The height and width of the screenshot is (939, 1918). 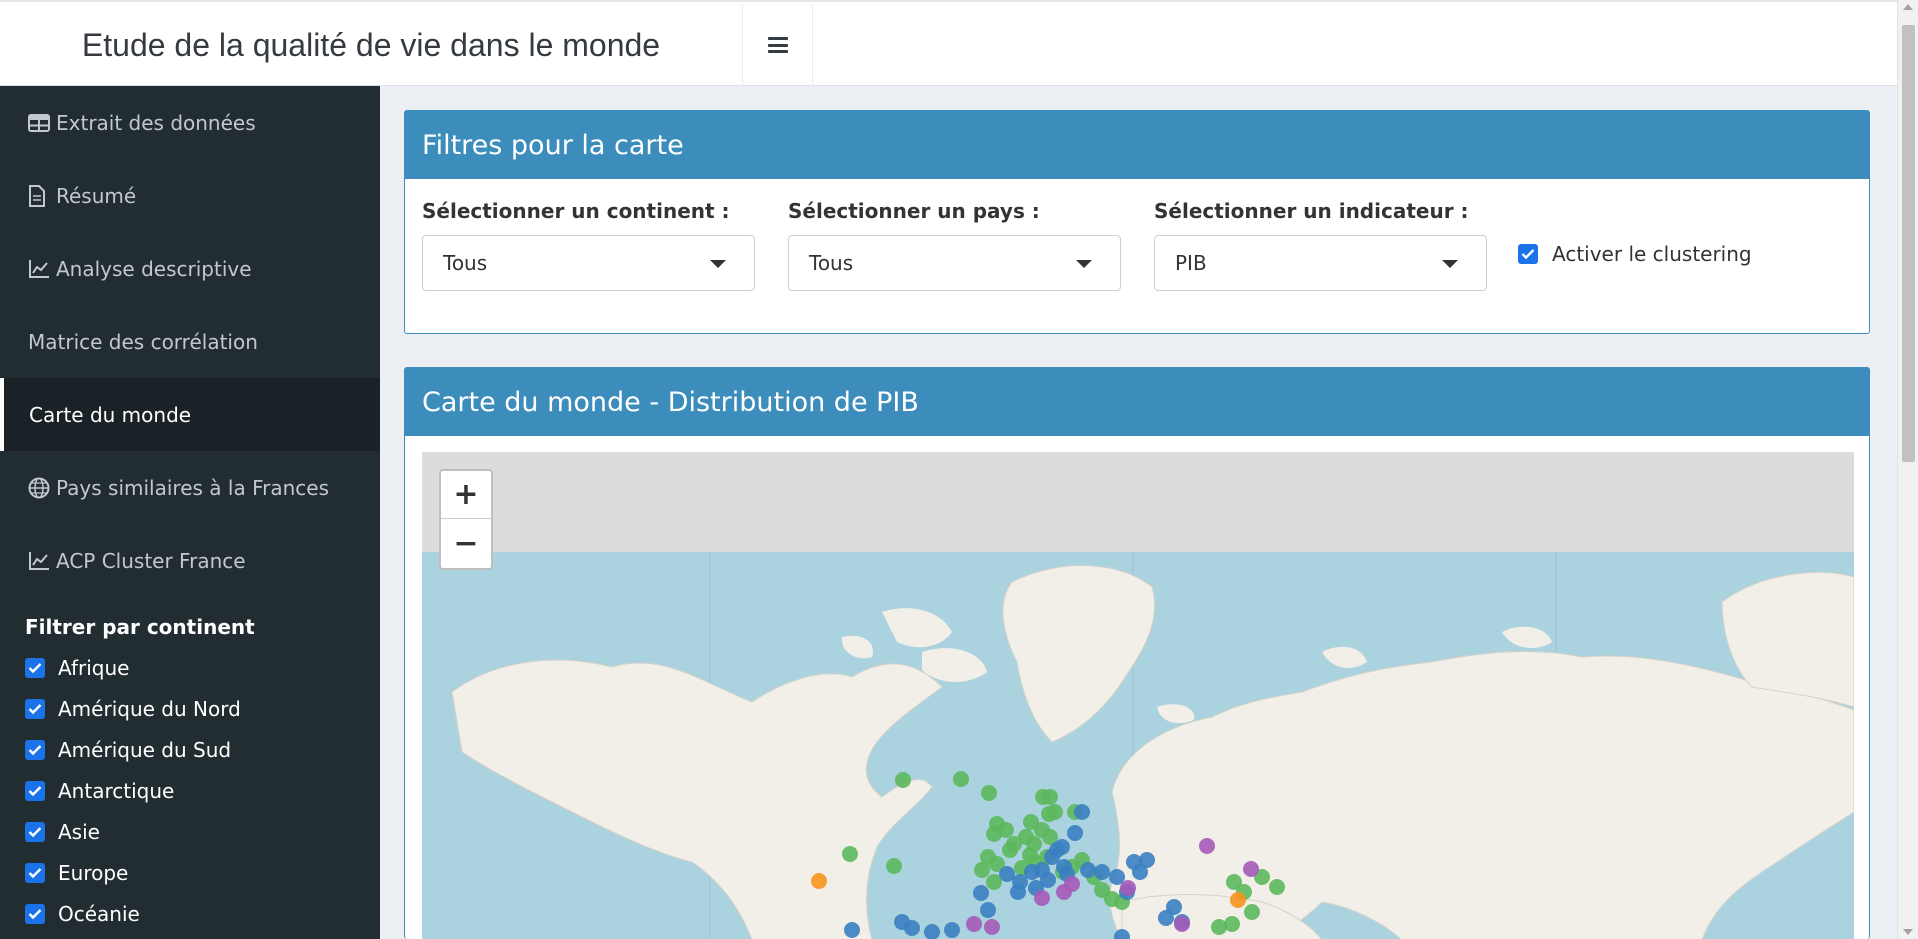 I want to click on sidebar-item-acp: ACP Cluster France, so click(x=190, y=560).